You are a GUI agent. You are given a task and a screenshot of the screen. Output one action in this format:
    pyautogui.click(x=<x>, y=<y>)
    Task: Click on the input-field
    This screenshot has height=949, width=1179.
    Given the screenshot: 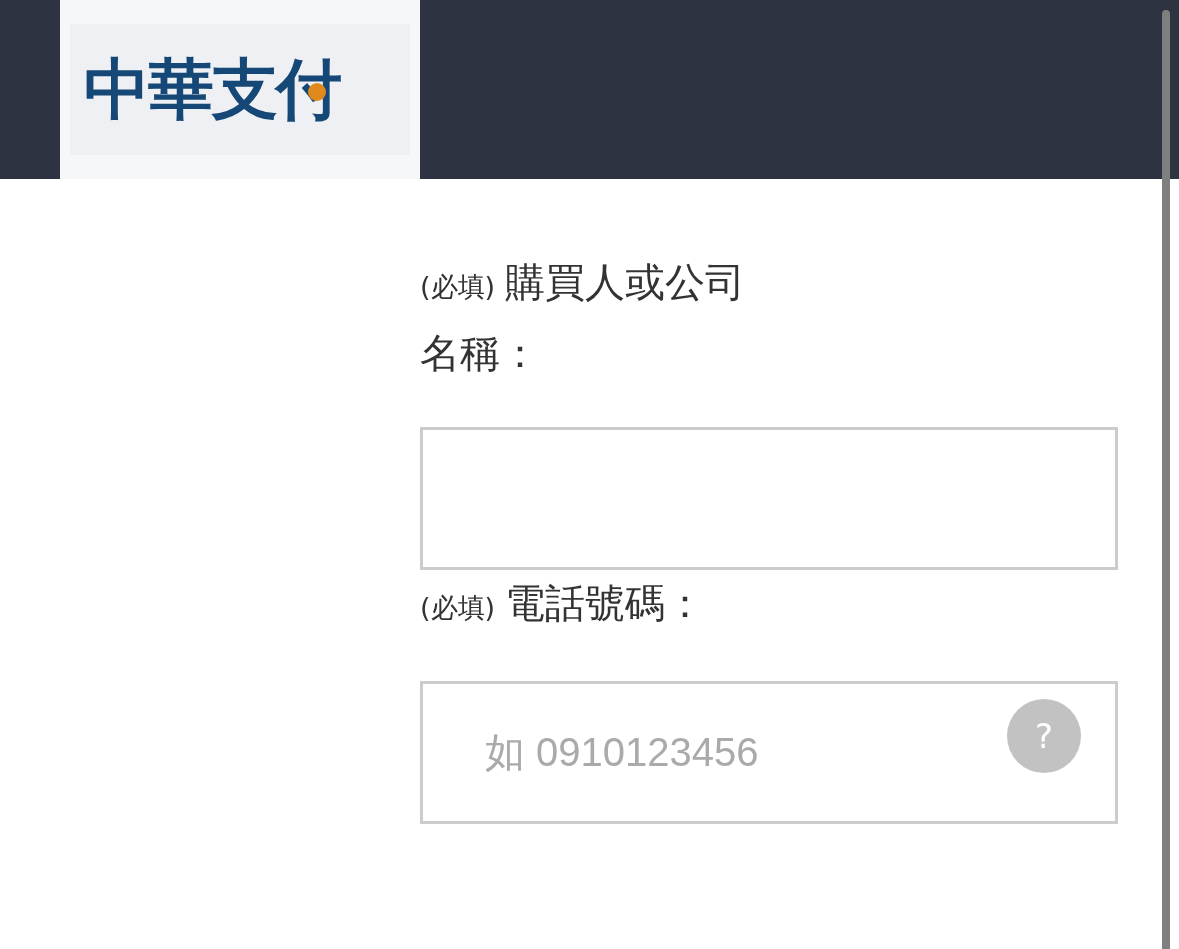 What is the action you would take?
    pyautogui.click(x=769, y=498)
    